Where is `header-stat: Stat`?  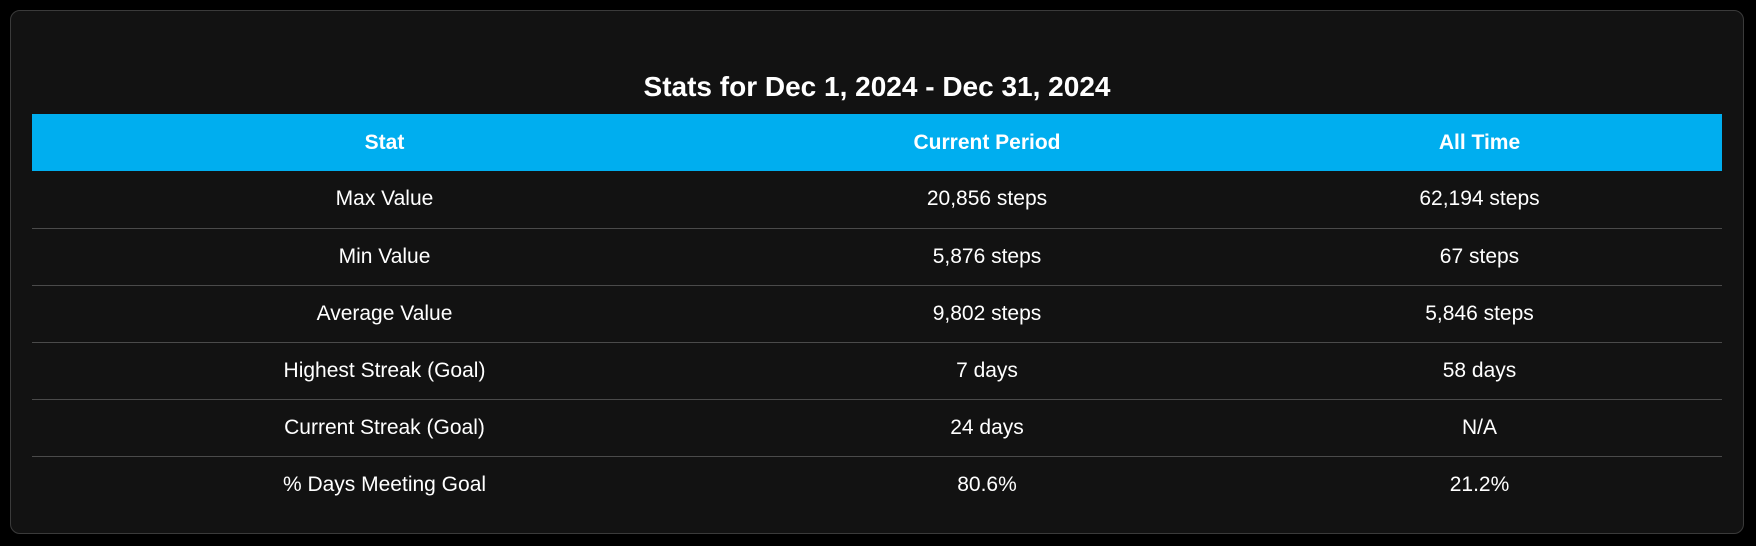 header-stat: Stat is located at coordinates (384, 142).